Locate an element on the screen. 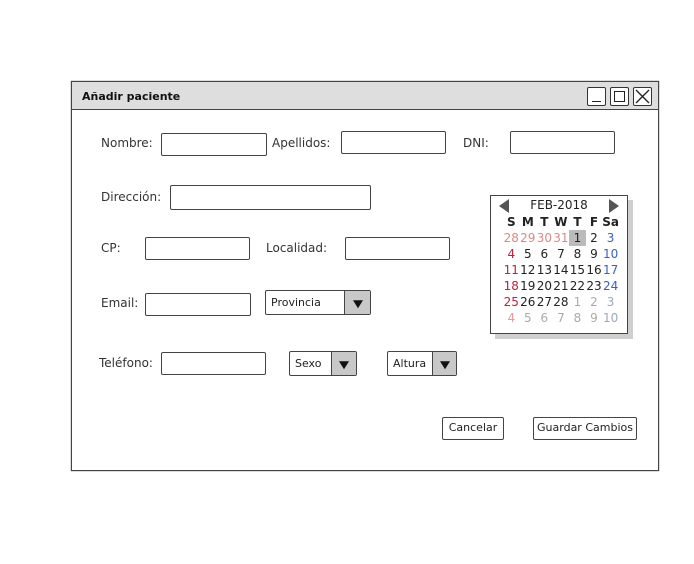  calendar-weekday-header: W is located at coordinates (561, 222).